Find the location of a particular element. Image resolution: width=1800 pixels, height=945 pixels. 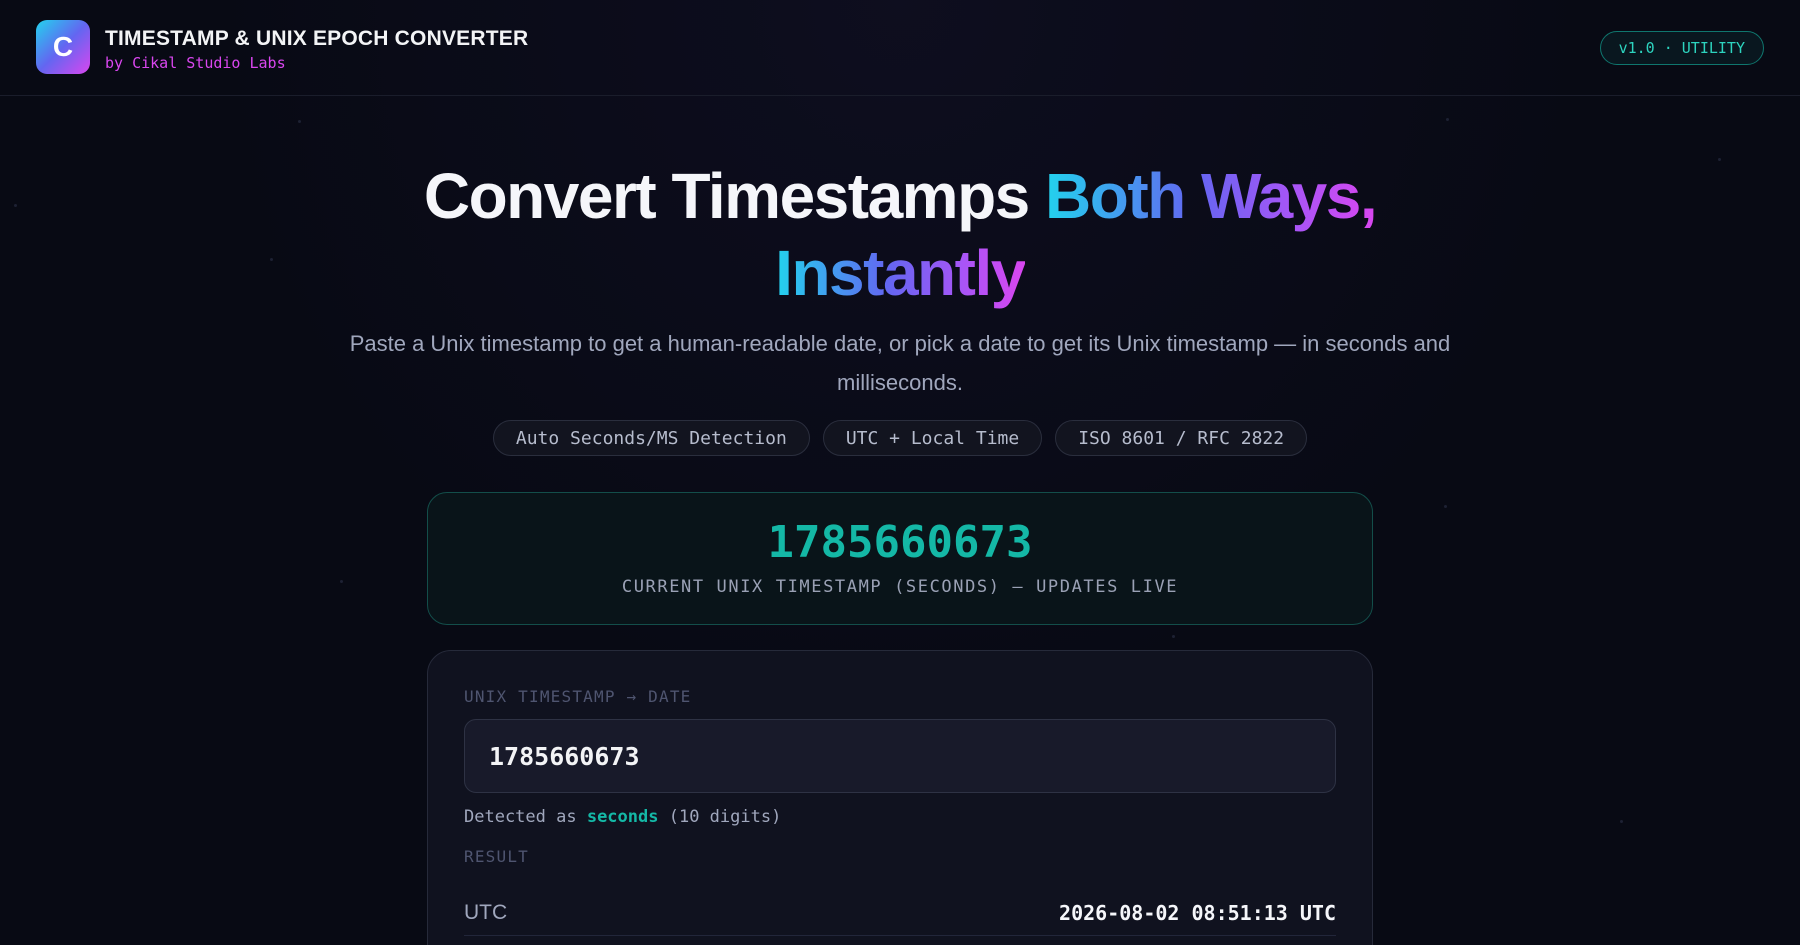

chip-utc-local: UTC + Local Time is located at coordinates (932, 438).